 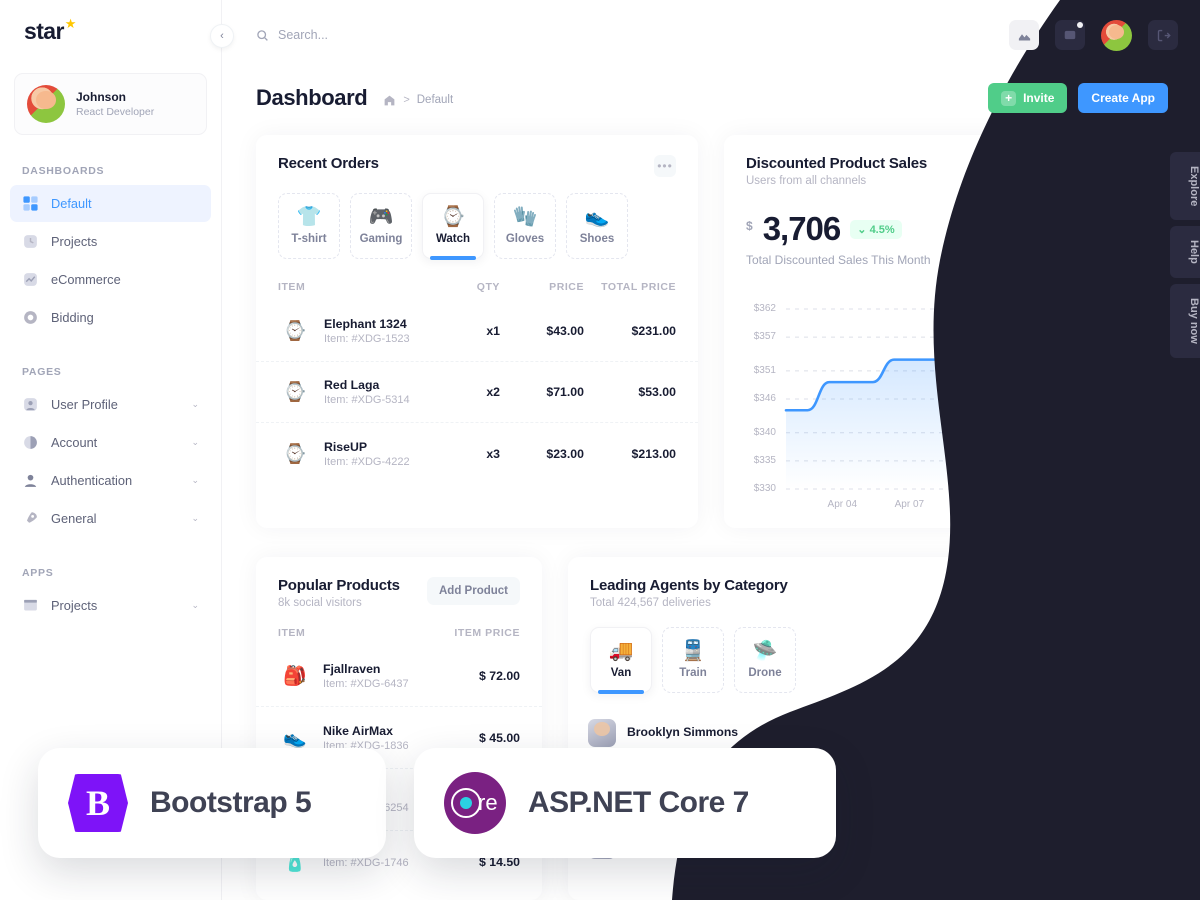 What do you see at coordinates (399, 624) in the screenshot?
I see `popular-products-columns: ITEM ITEM PRICE` at bounding box center [399, 624].